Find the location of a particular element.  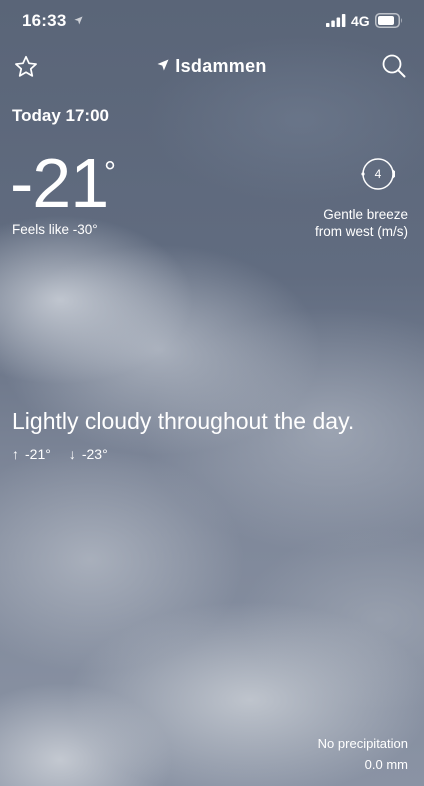

wind-description: Gentle breeze from west (m/s) is located at coordinates (361, 223).